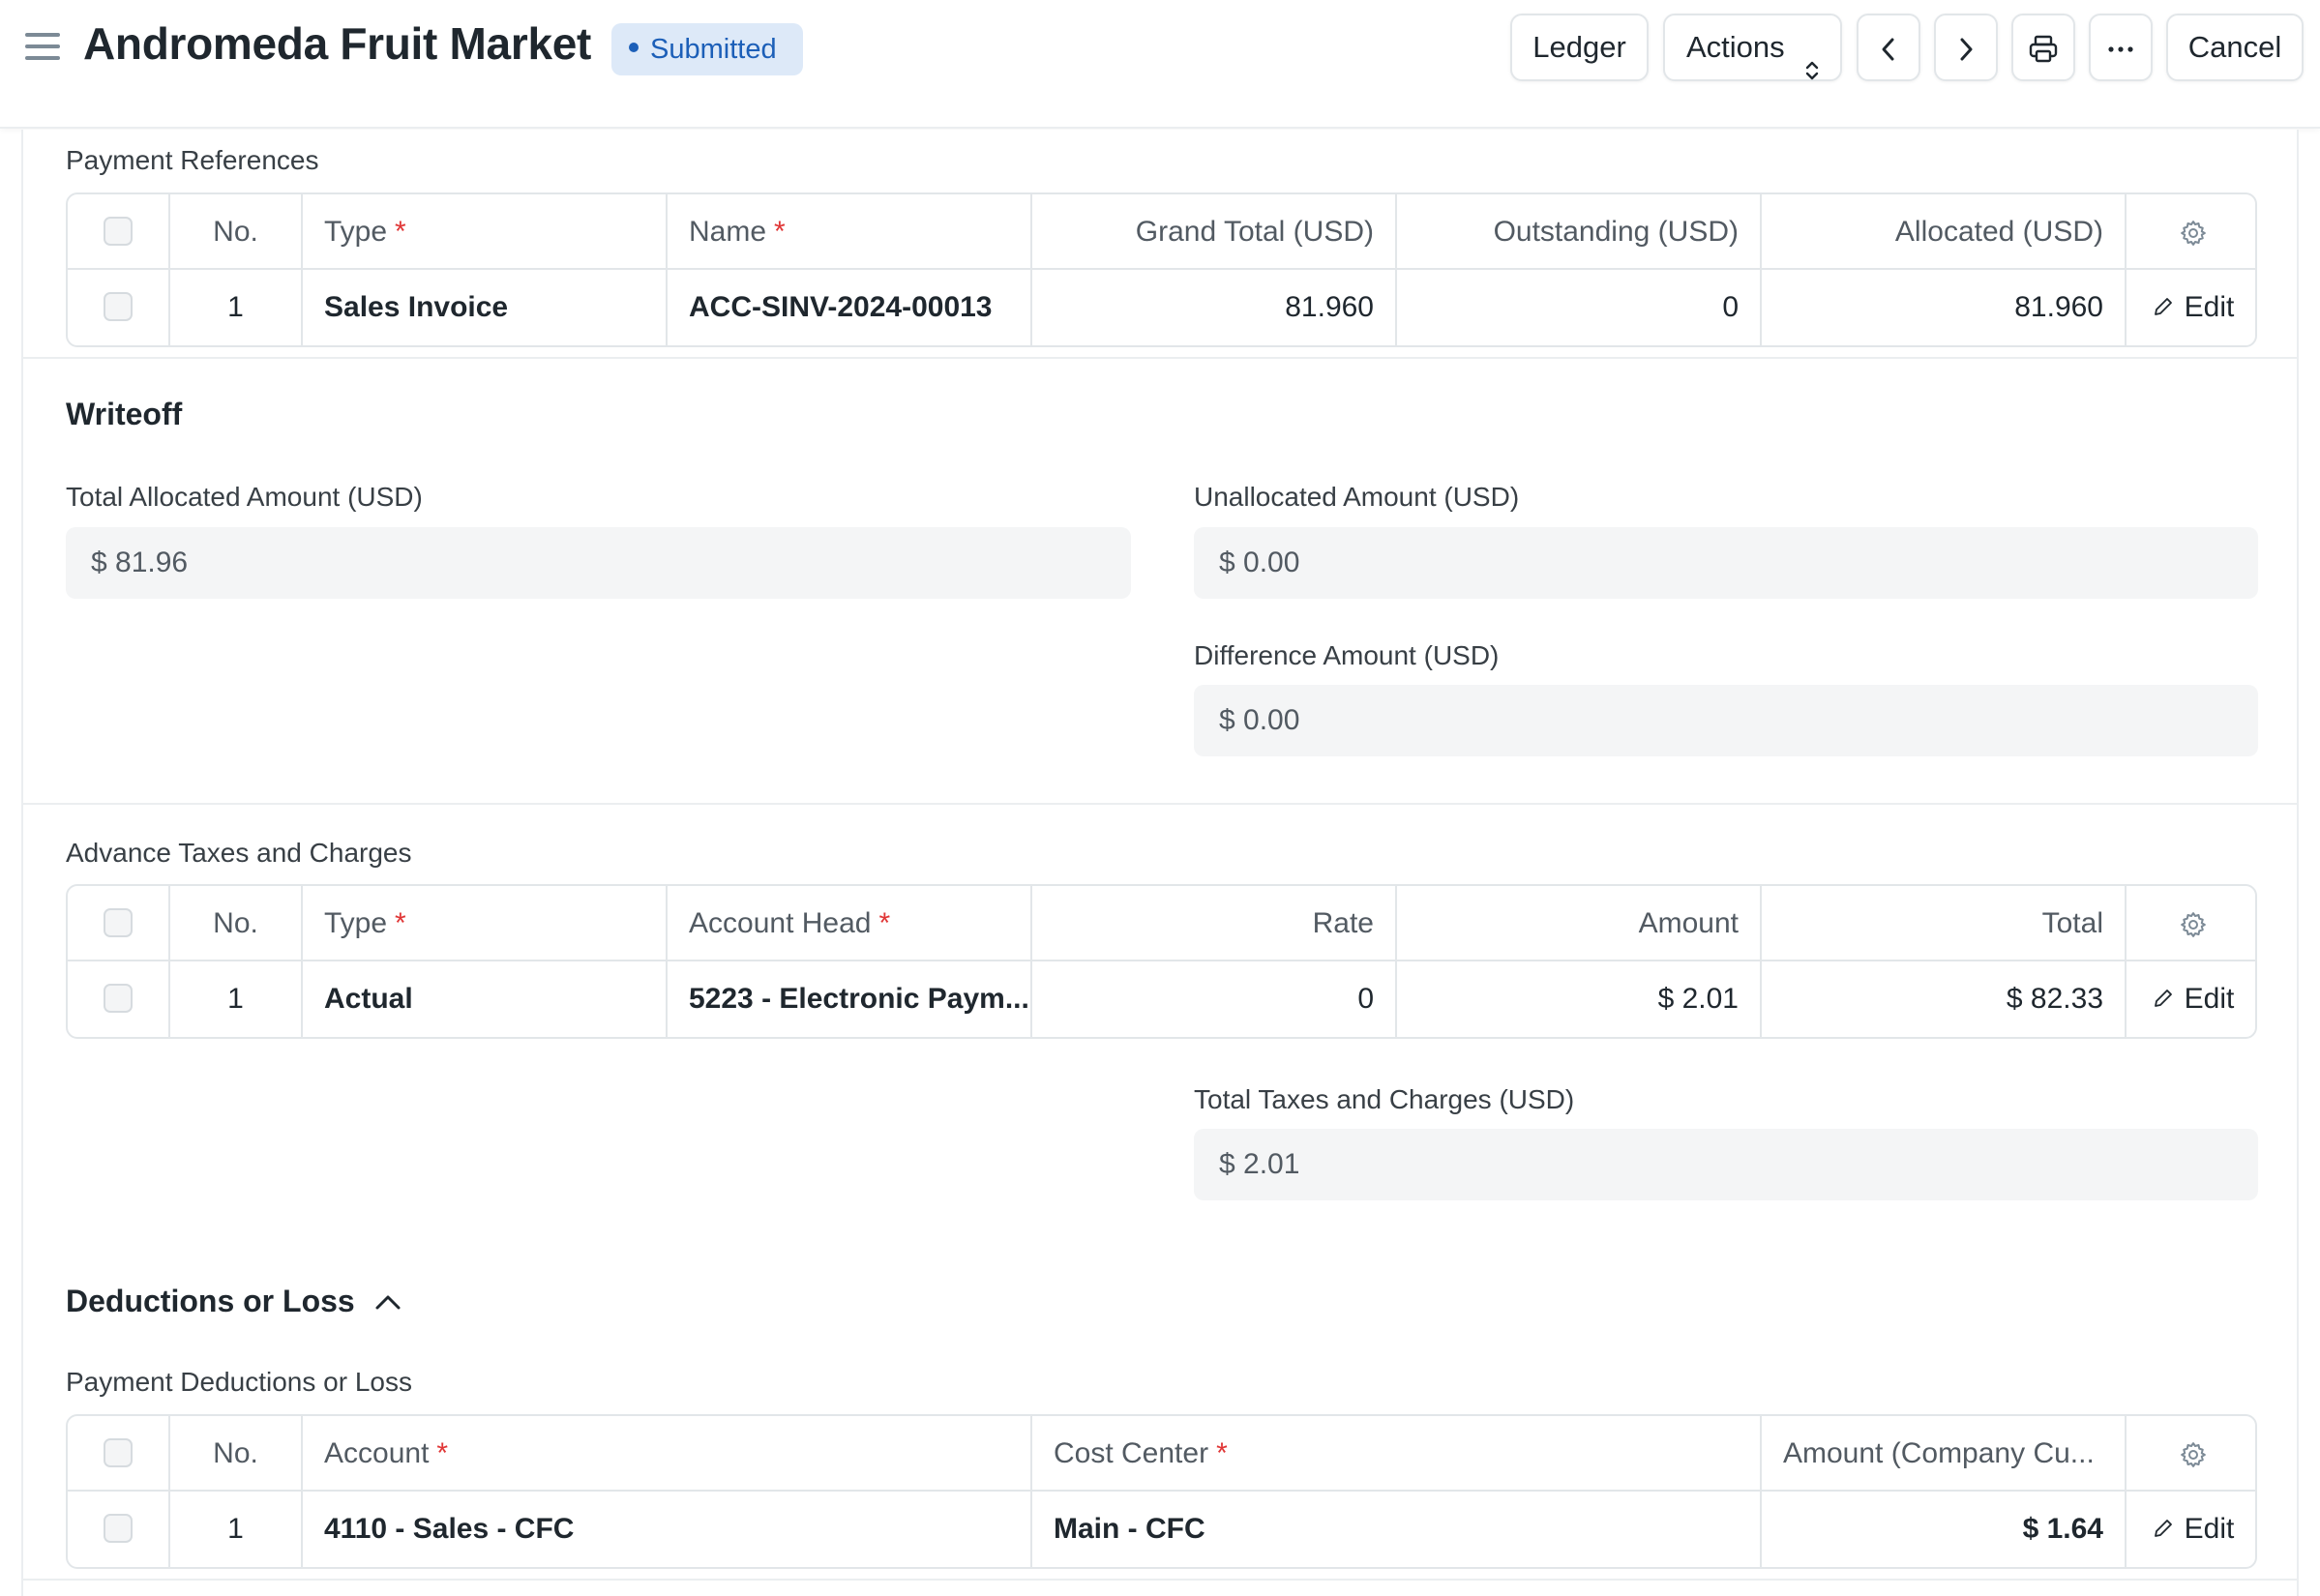 Image resolution: width=2320 pixels, height=1596 pixels. What do you see at coordinates (713, 49) in the screenshot?
I see `status-badge-label: Submitted` at bounding box center [713, 49].